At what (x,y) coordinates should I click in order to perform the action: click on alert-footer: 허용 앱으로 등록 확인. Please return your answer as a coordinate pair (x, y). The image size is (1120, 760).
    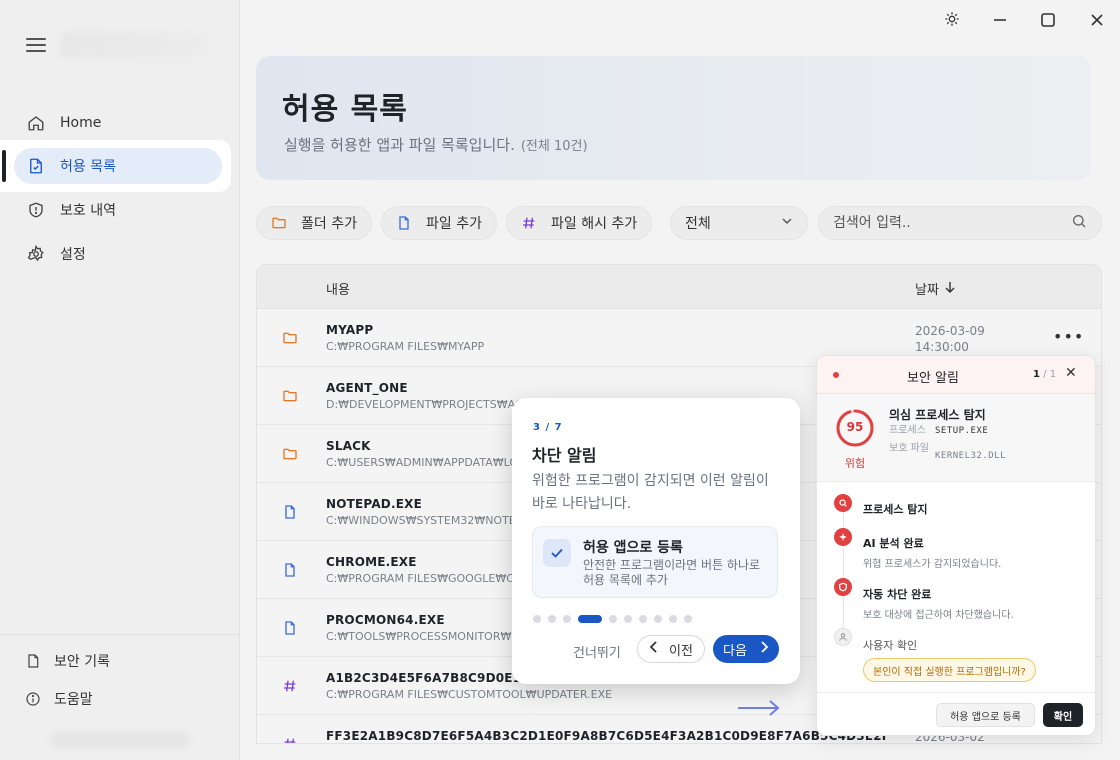
    Looking at the image, I should click on (956, 713).